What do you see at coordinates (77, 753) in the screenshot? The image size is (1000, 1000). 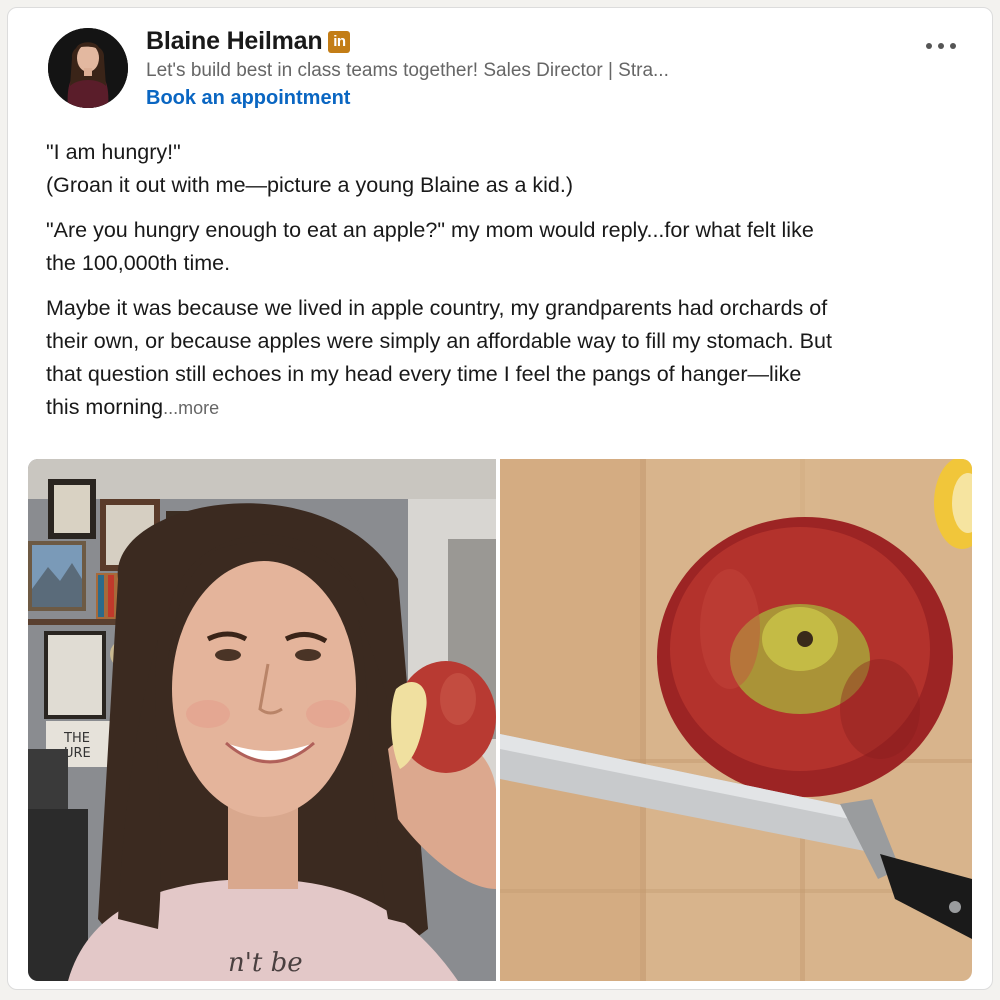 I see `svg-text: URE` at bounding box center [77, 753].